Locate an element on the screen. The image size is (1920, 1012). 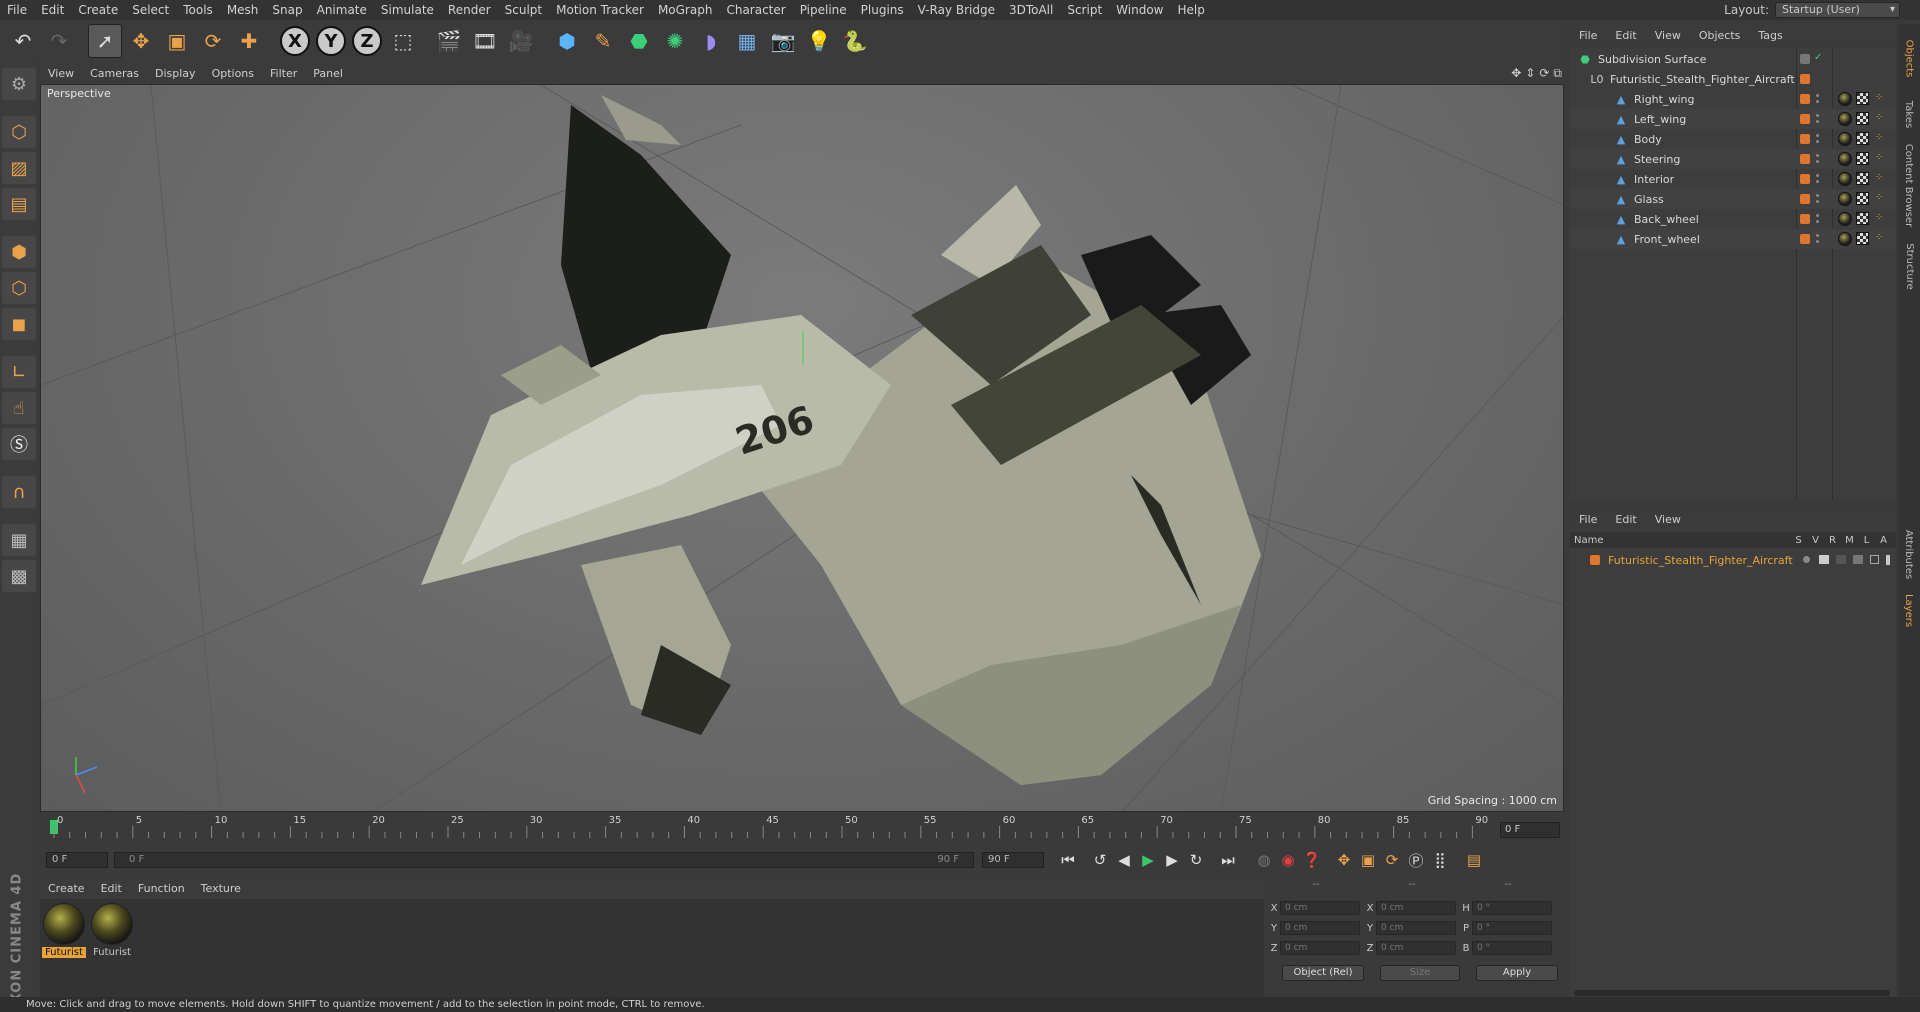
play-icon: ▶ is located at coordinates (1148, 860).